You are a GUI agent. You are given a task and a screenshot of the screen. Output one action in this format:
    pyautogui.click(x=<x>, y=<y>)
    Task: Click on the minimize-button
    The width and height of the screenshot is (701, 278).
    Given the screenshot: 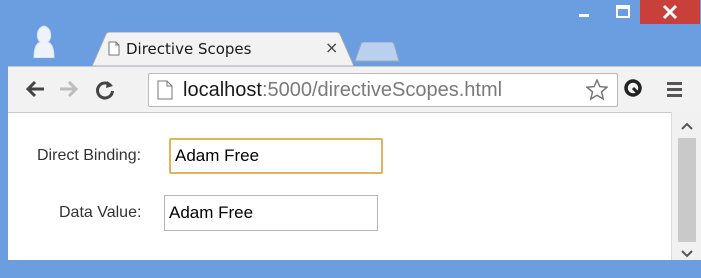 What is the action you would take?
    pyautogui.click(x=584, y=12)
    